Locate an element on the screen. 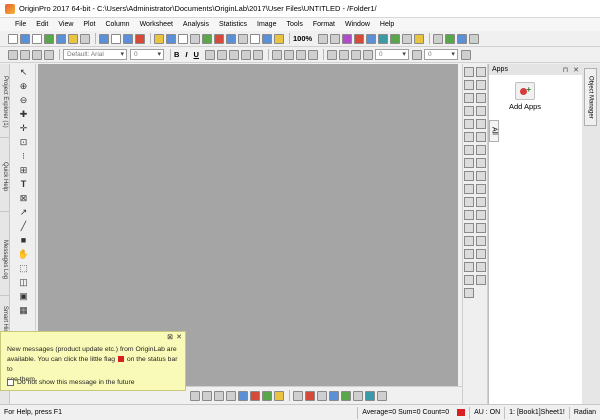 This screenshot has width=600, height=420. greek-icon is located at coordinates (233, 54).